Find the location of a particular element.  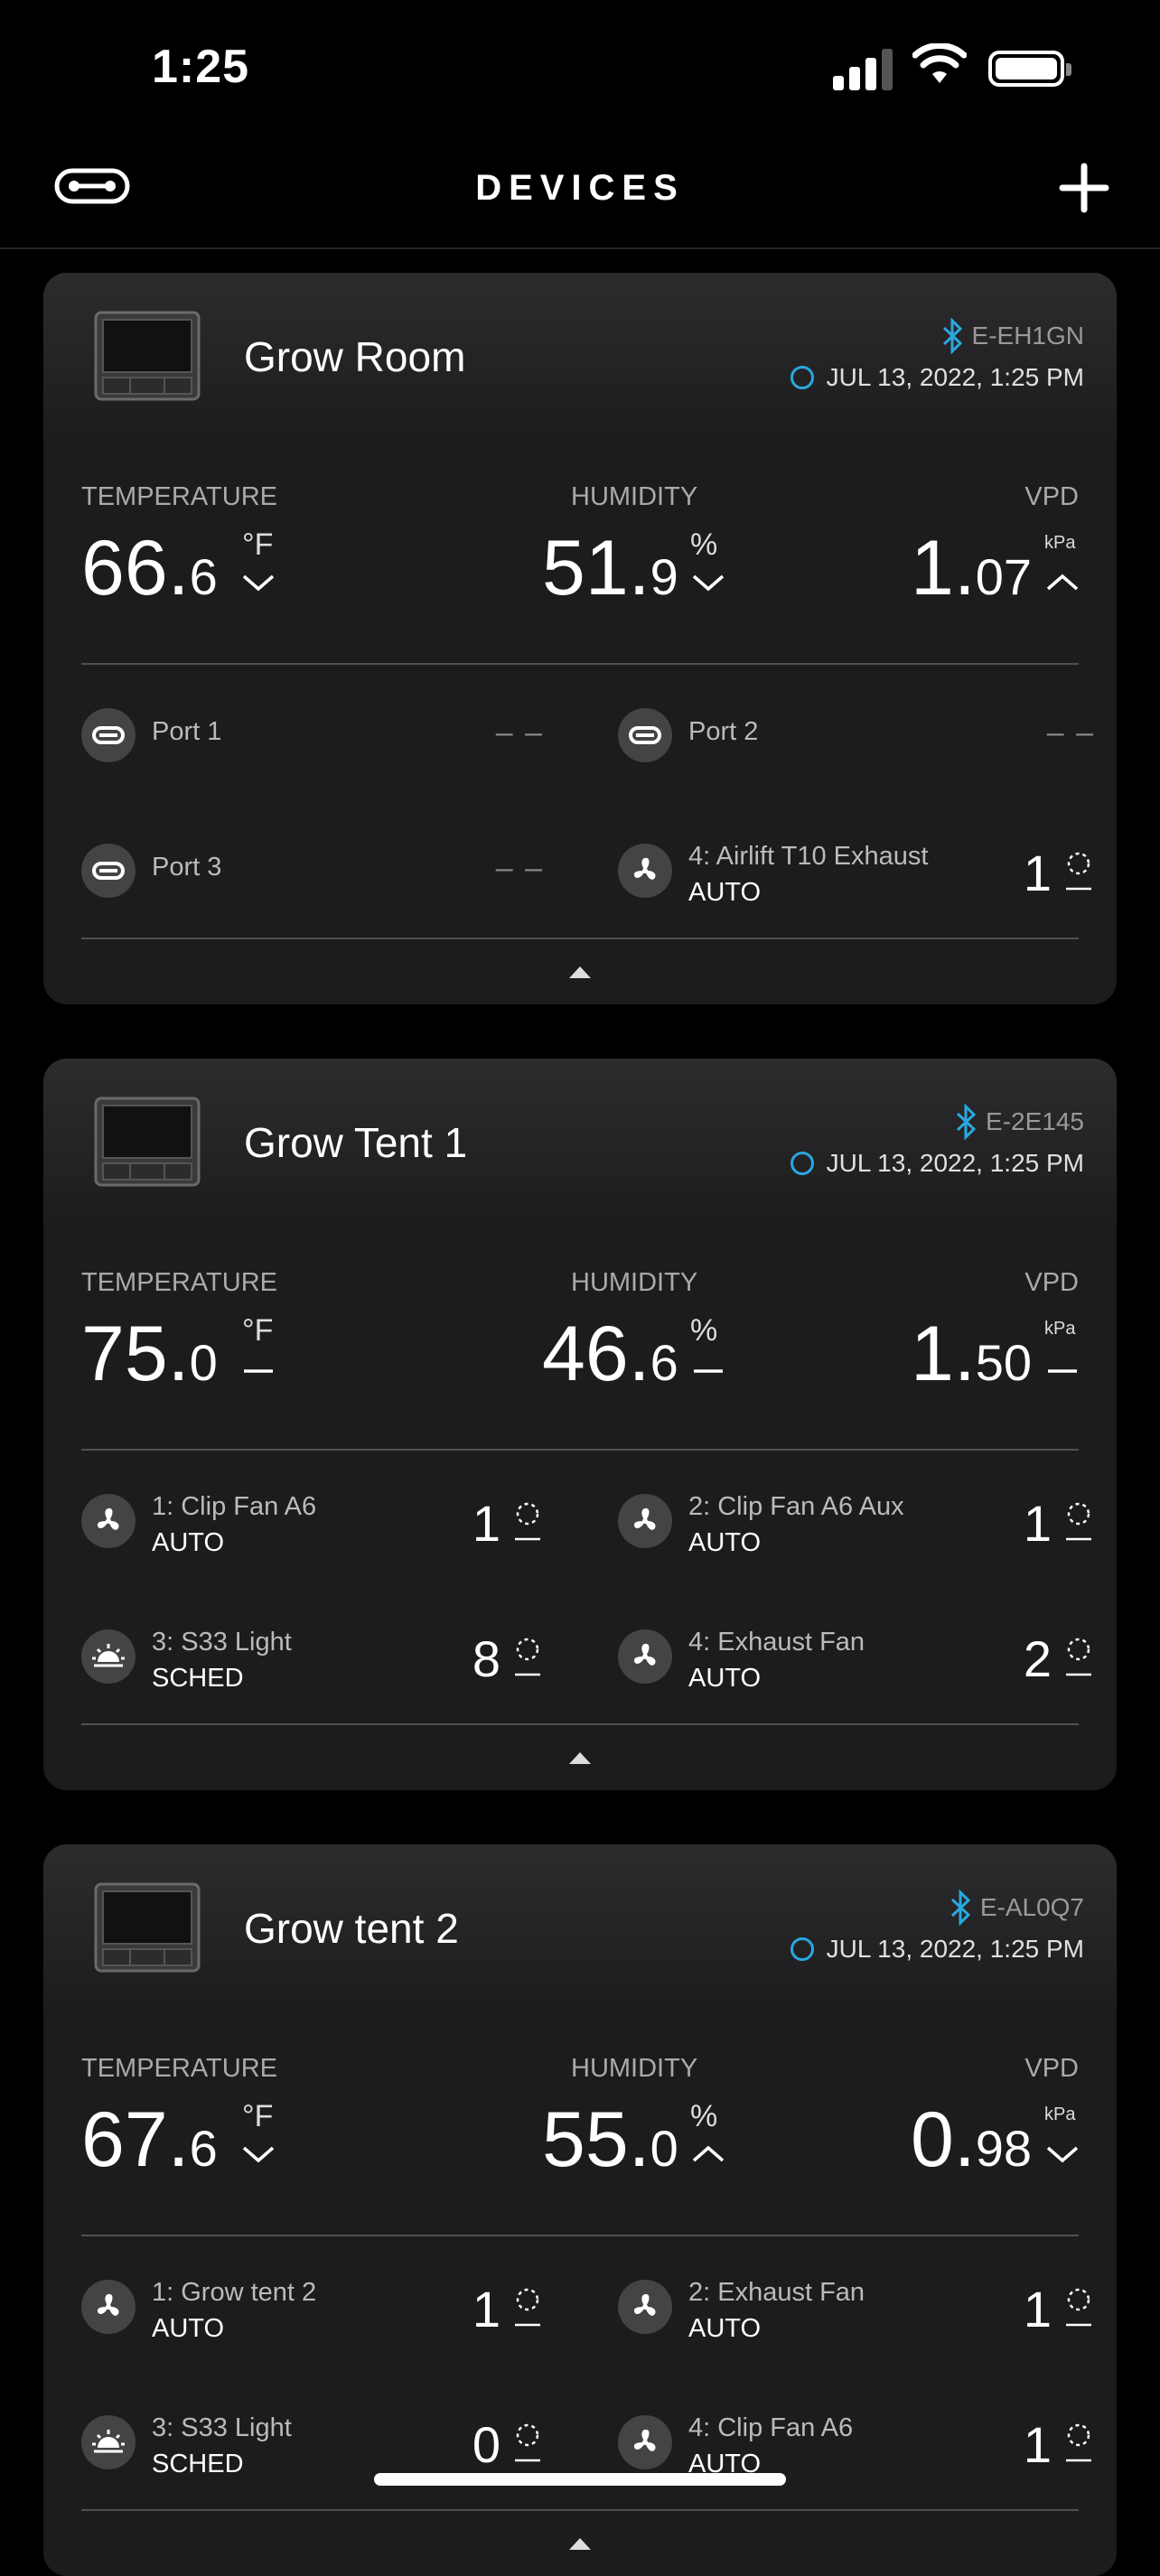

device-id: E-2E145 is located at coordinates (1020, 1122).